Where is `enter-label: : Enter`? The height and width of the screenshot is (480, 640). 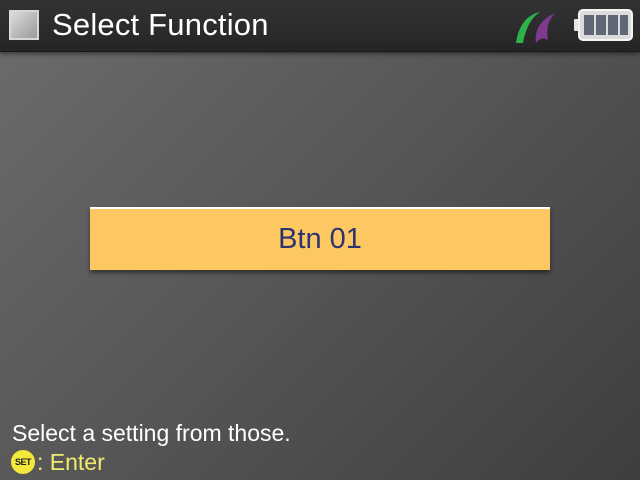 enter-label: : Enter is located at coordinates (71, 461).